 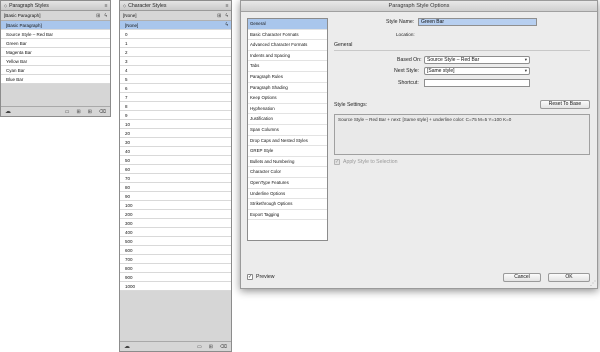 I want to click on list-item: Magenta Bar, so click(x=55, y=52).